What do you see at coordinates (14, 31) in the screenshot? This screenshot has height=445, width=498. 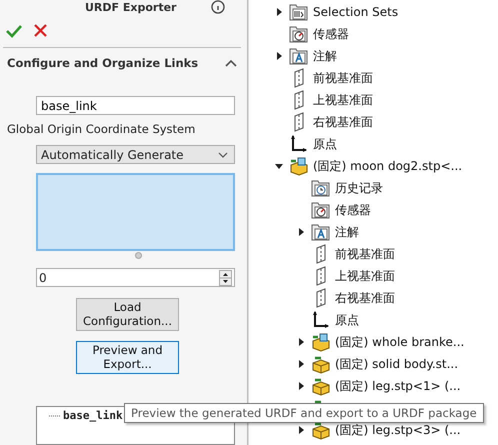 I see `checkmark-icon` at bounding box center [14, 31].